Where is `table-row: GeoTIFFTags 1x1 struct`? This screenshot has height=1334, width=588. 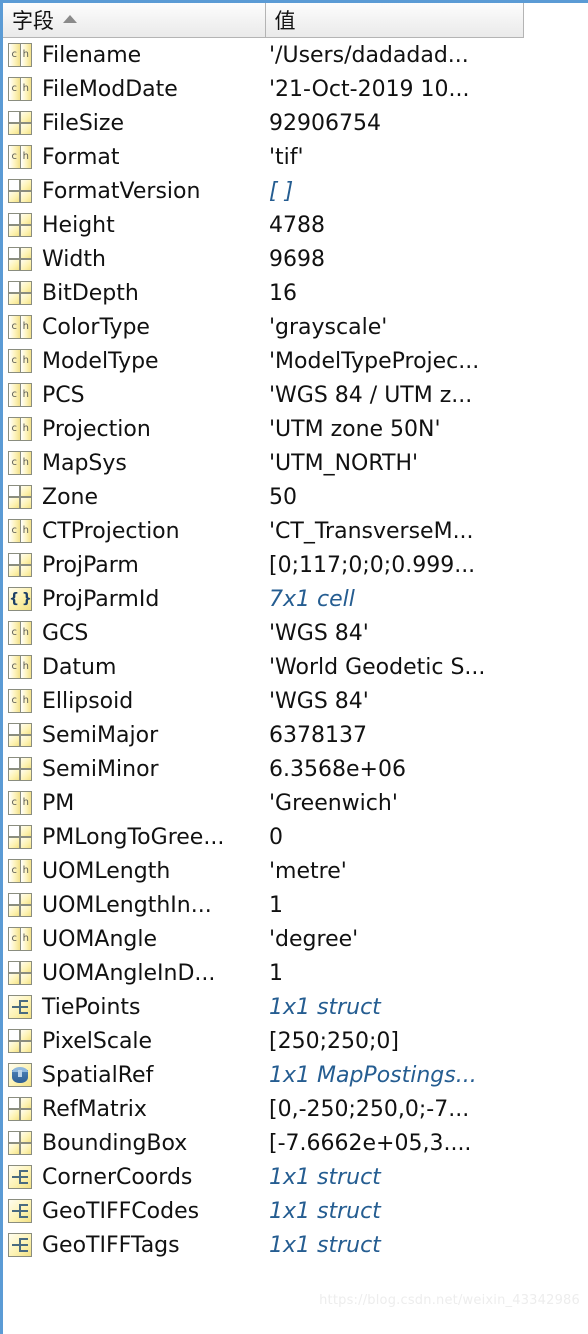 table-row: GeoTIFFTags 1x1 struct is located at coordinates (295, 1245).